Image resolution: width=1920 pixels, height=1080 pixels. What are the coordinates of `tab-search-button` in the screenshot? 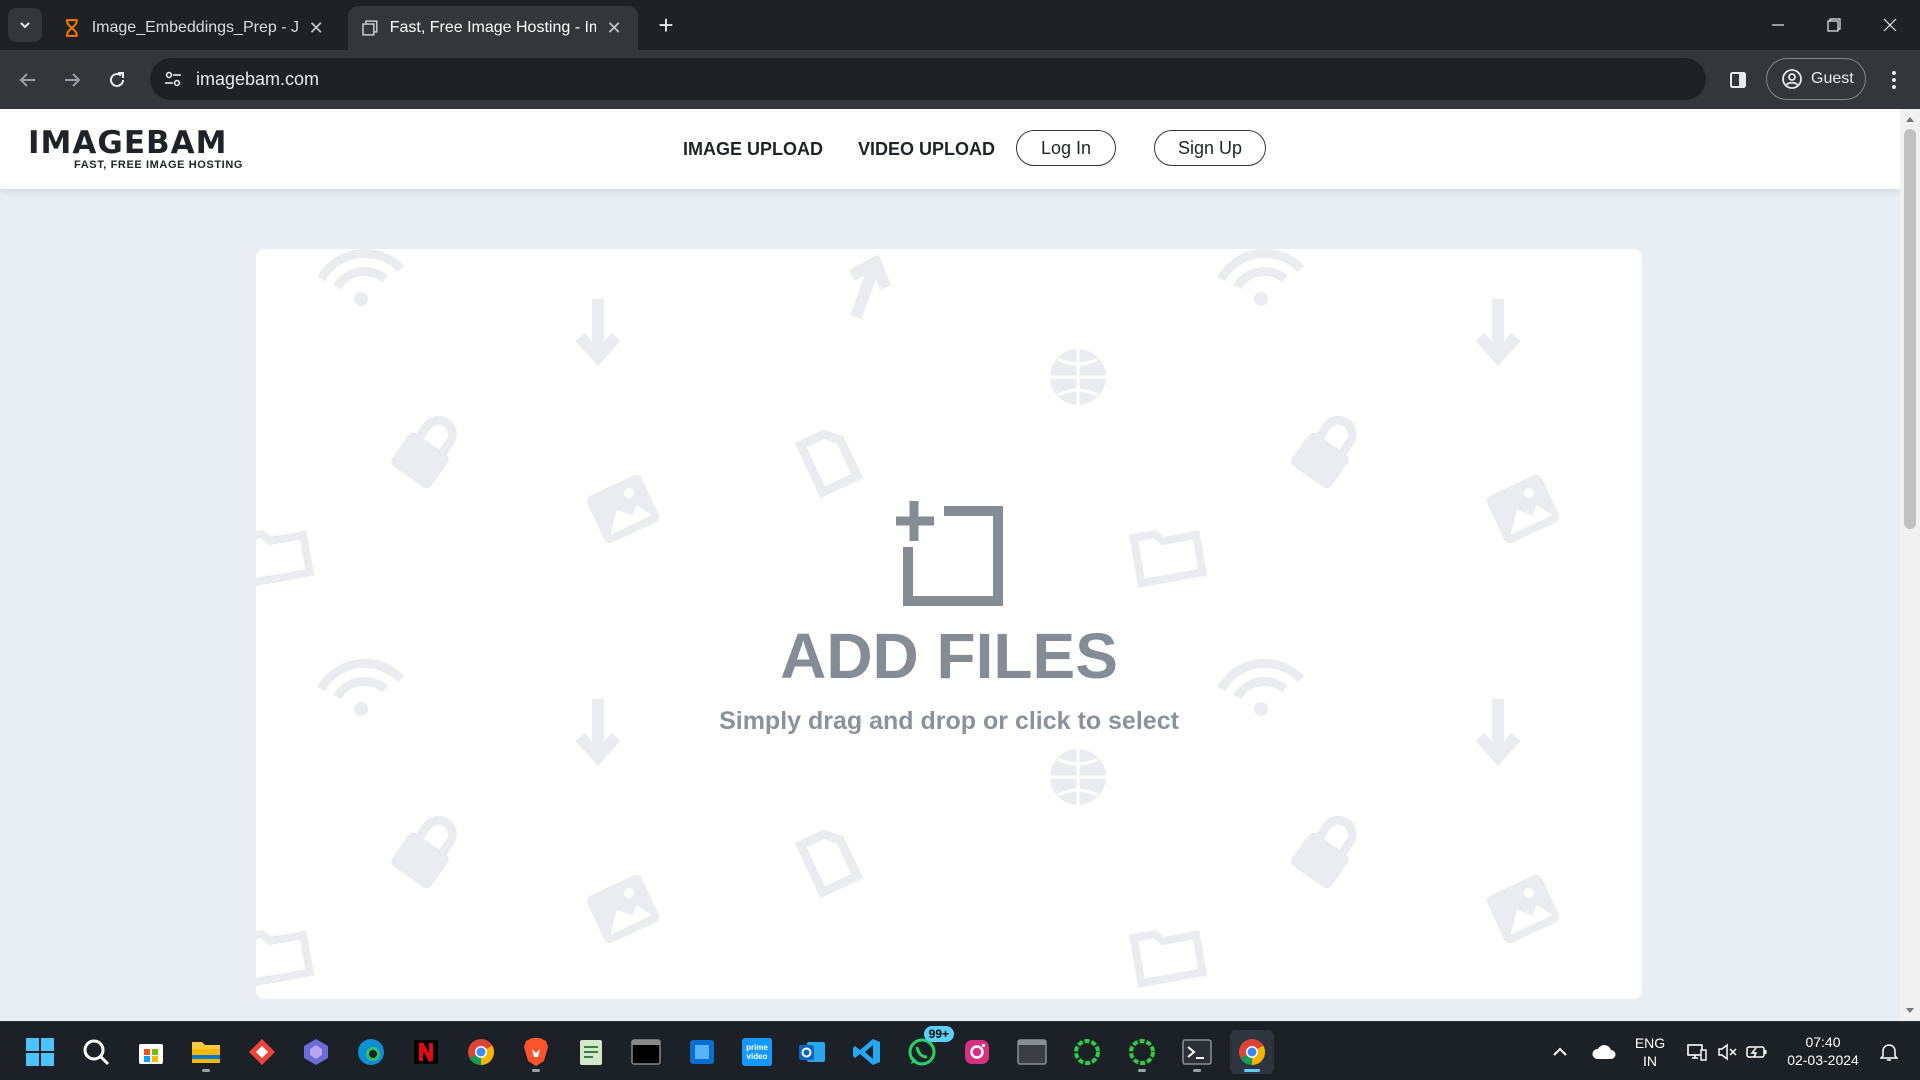 It's located at (25, 25).